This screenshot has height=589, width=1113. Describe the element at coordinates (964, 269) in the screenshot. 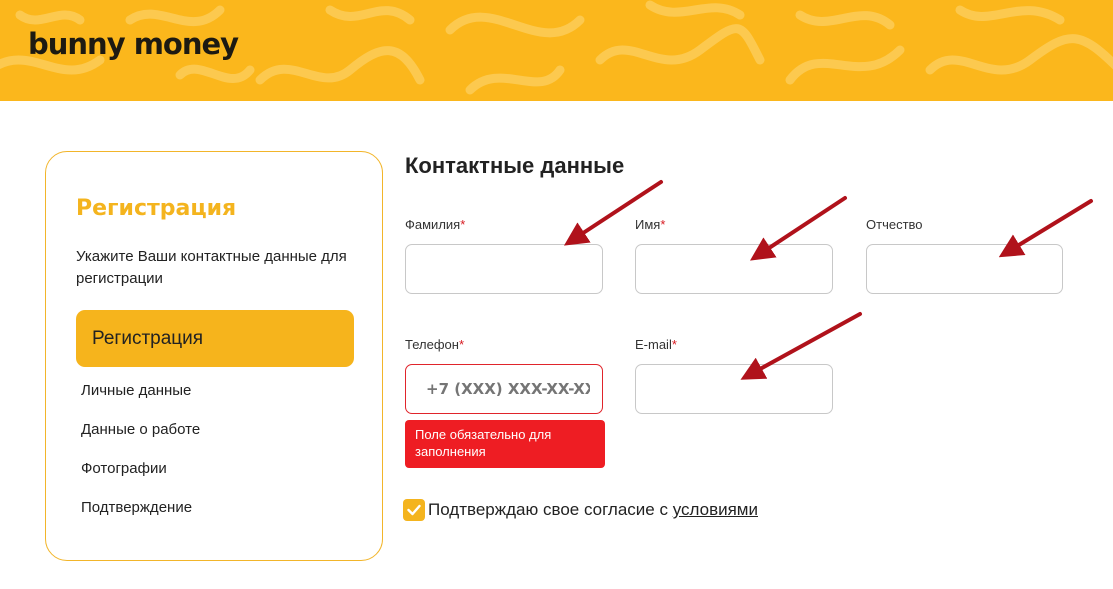

I see `patronymic-input` at that location.